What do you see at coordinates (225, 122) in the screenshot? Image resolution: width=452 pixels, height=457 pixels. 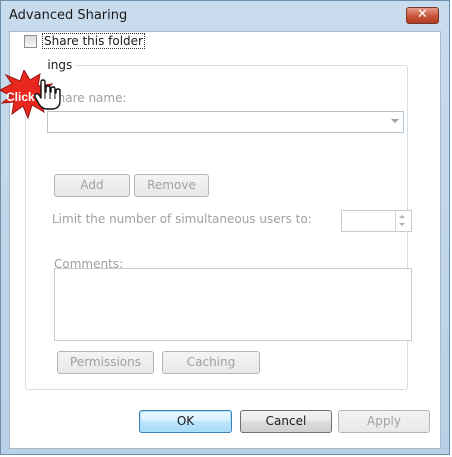 I see `share-name-combobox` at bounding box center [225, 122].